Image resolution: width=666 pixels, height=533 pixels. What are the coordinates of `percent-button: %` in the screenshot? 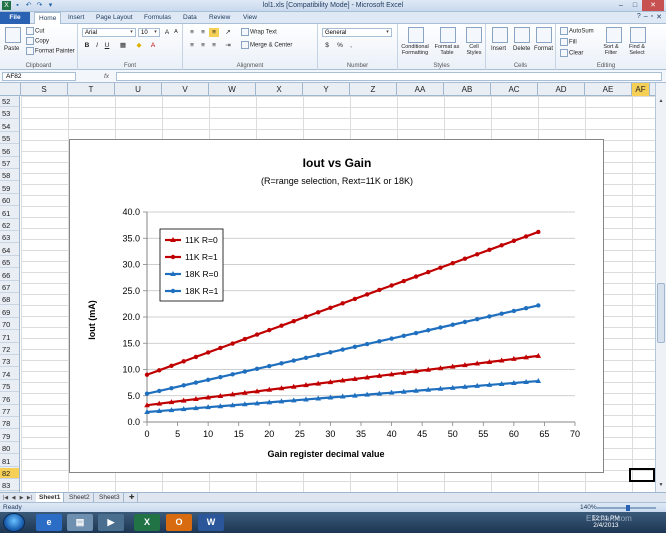 It's located at (340, 45).